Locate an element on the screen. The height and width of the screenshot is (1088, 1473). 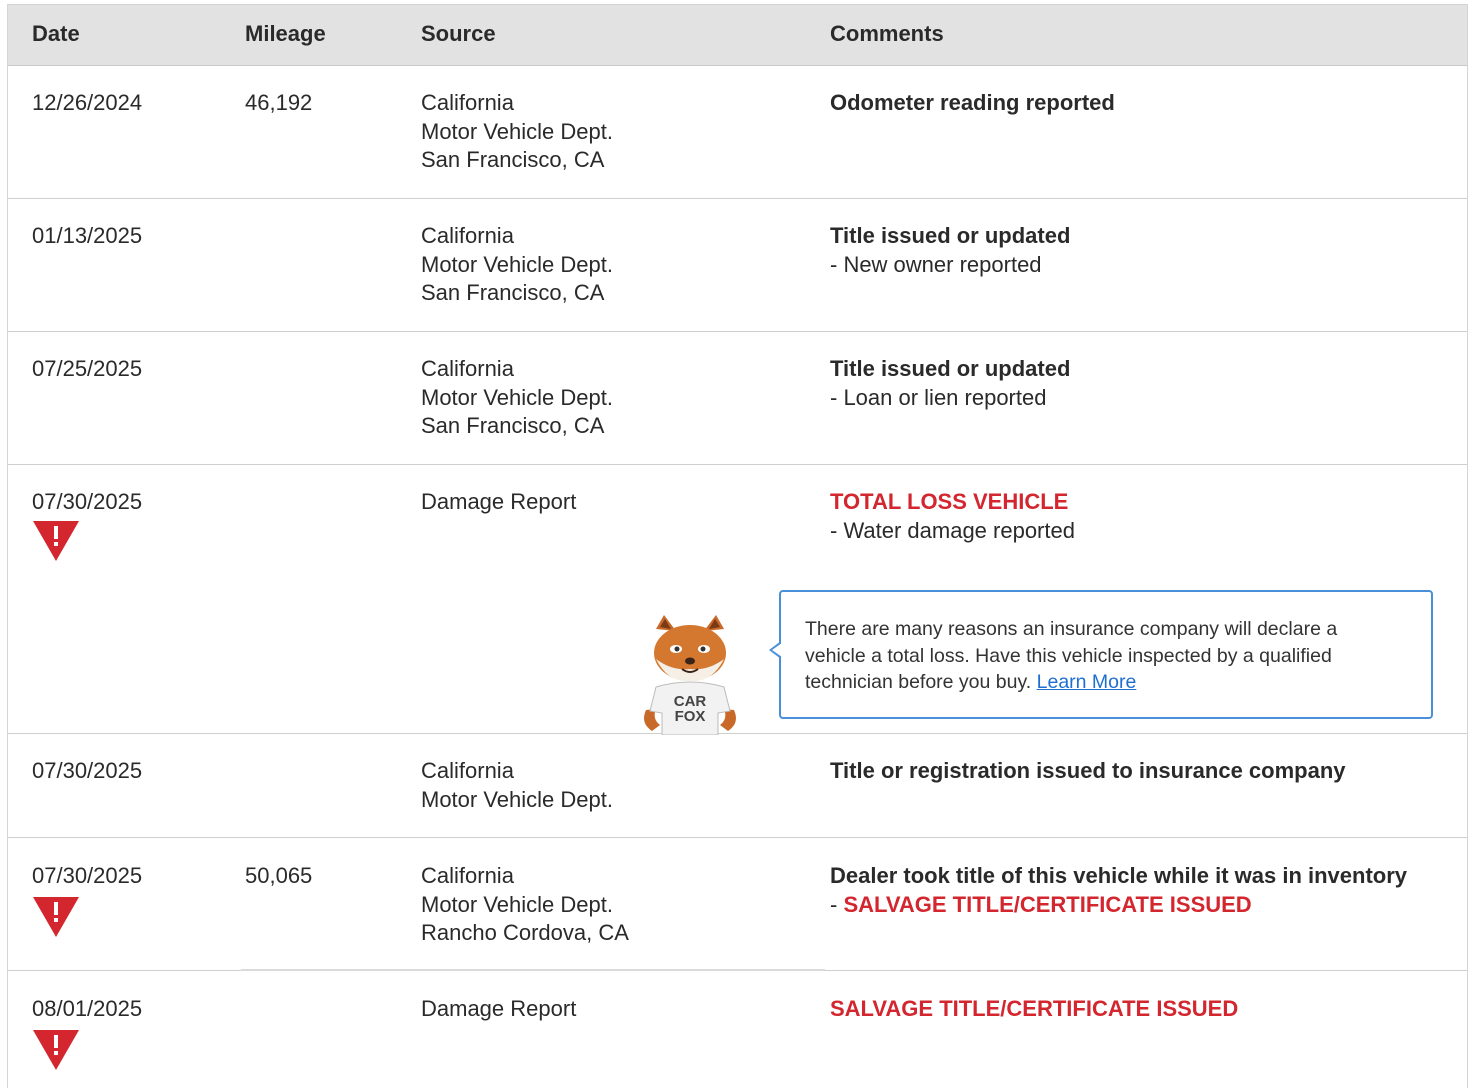
row-date: 08/01/2025 is located at coordinates (87, 1008).